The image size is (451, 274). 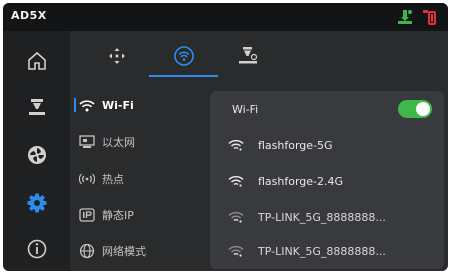 What do you see at coordinates (423, 109) in the screenshot?
I see `toggle-knob` at bounding box center [423, 109].